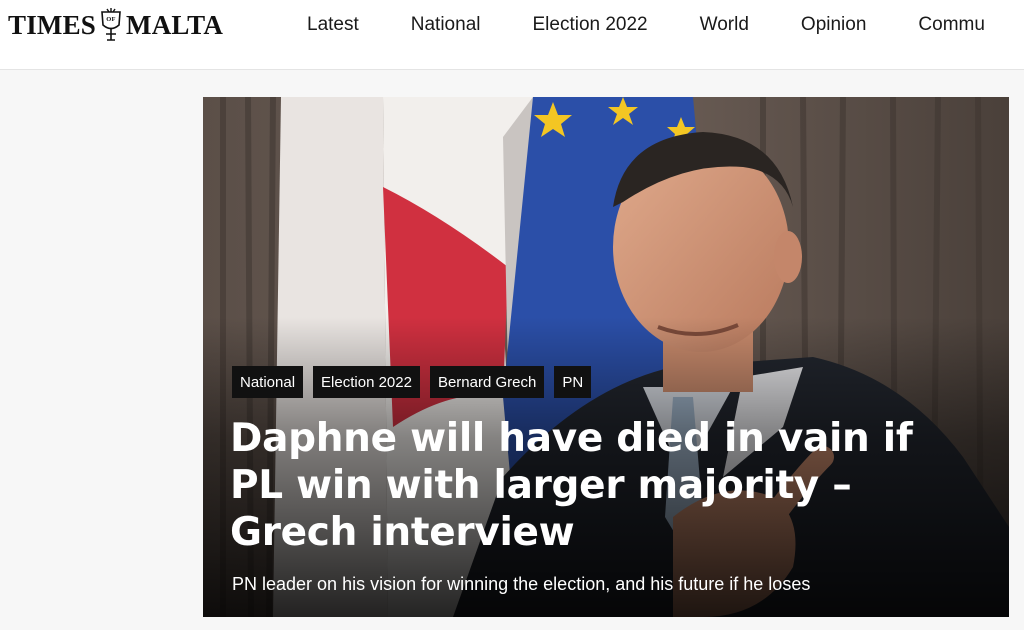 The image size is (1024, 630). Describe the element at coordinates (573, 382) in the screenshot. I see `tag-pn: PN` at that location.